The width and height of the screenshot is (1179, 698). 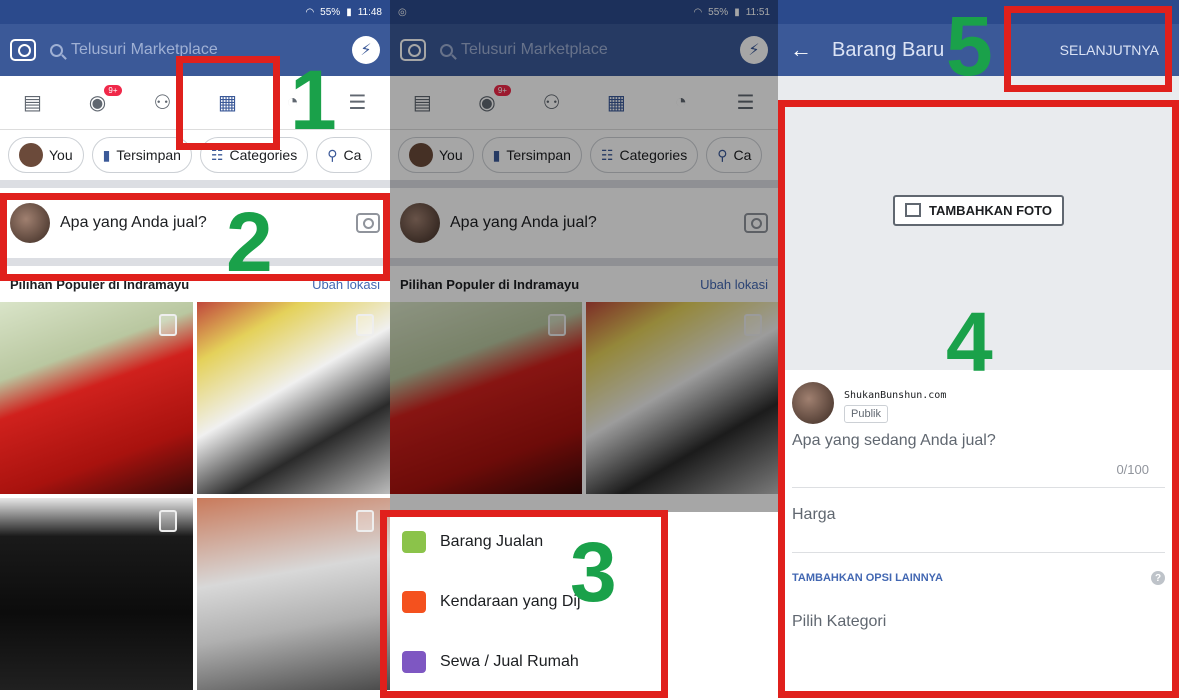 I want to click on menu-icon: ☰, so click(x=358, y=103).